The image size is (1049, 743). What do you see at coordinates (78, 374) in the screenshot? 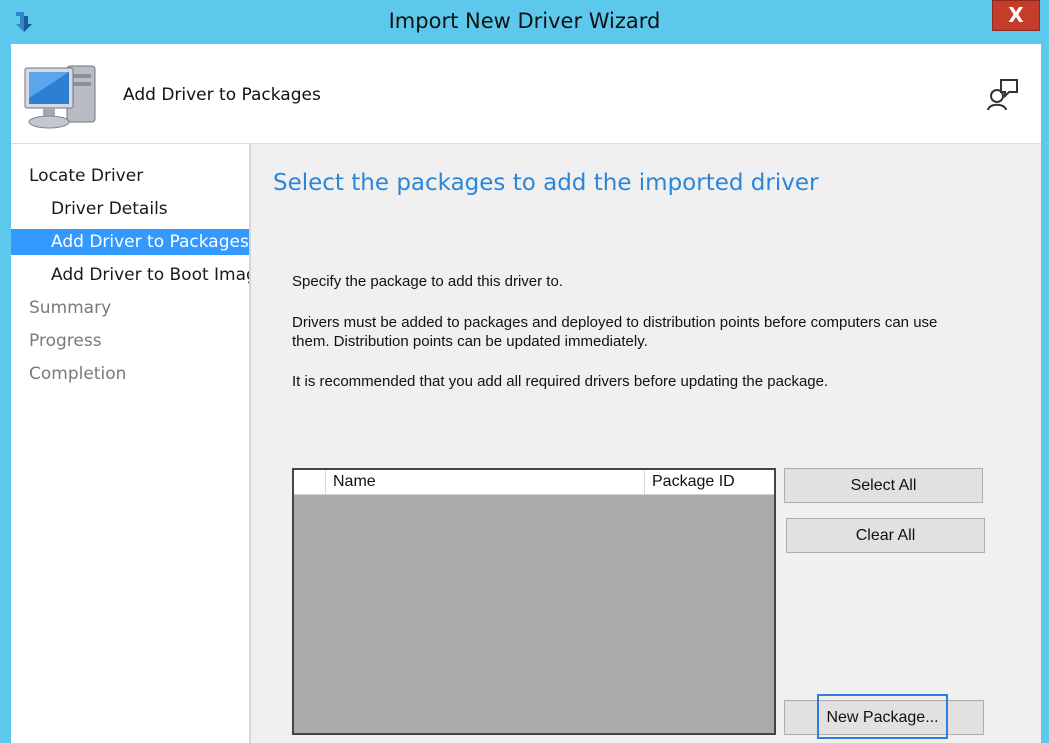
I see `sidebar-item-completion: Completion` at bounding box center [78, 374].